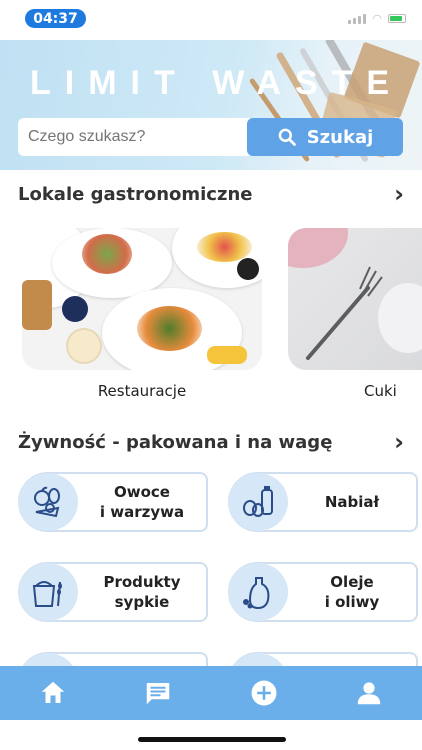 Image resolution: width=422 pixels, height=750 pixels. I want to click on nav-add, so click(264, 693).